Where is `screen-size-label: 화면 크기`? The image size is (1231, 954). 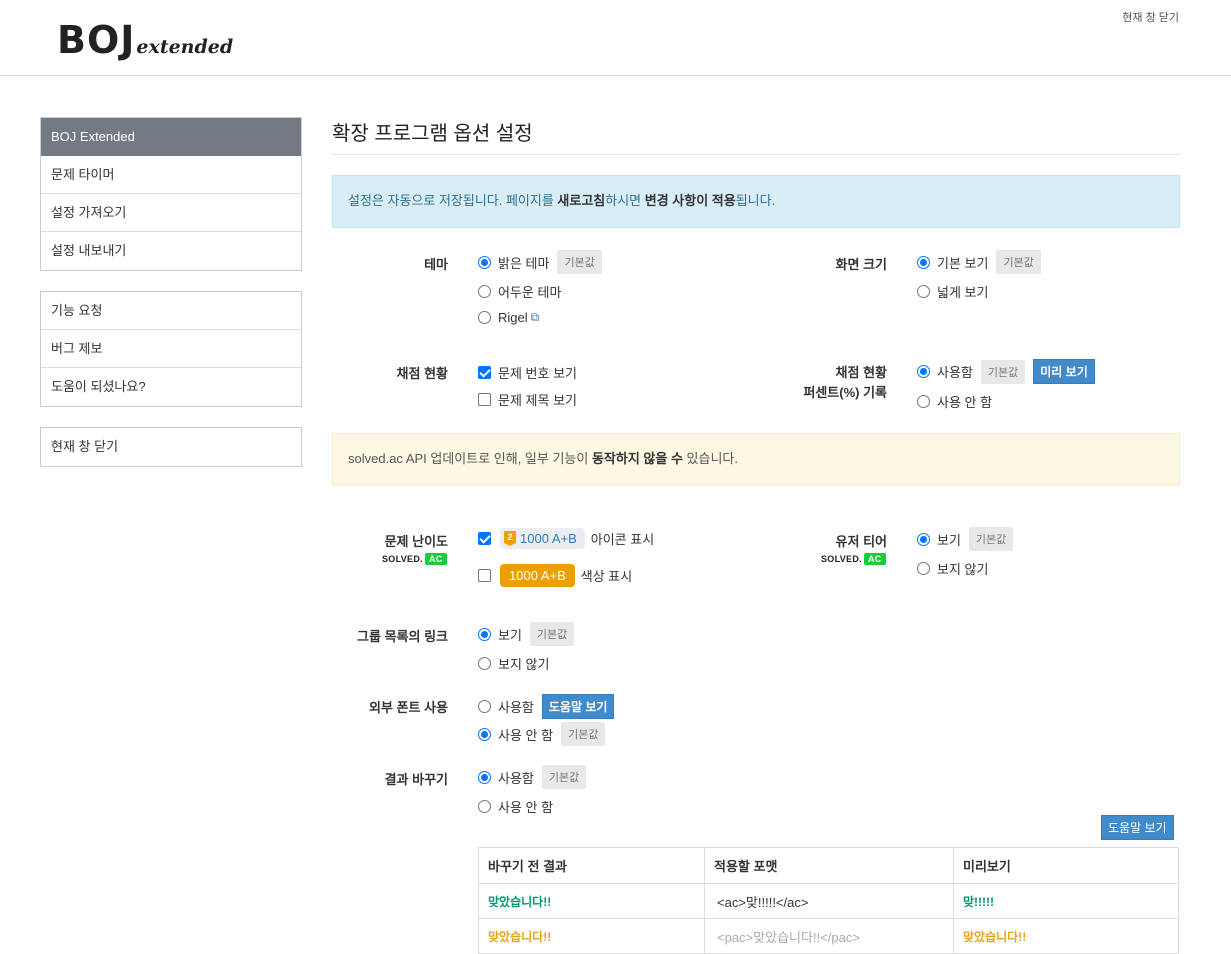
screen-size-label: 화면 크기 is located at coordinates (861, 264).